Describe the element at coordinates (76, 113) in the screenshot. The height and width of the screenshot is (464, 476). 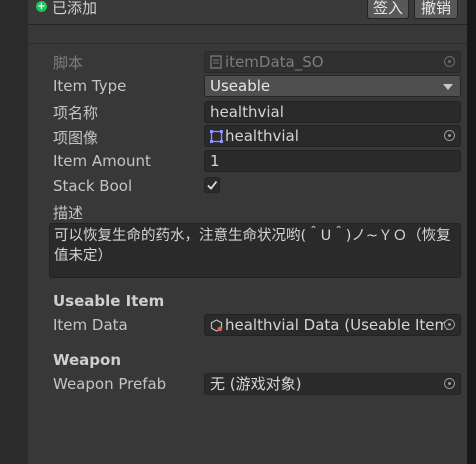
I see `item-name-label: 项名称` at that location.